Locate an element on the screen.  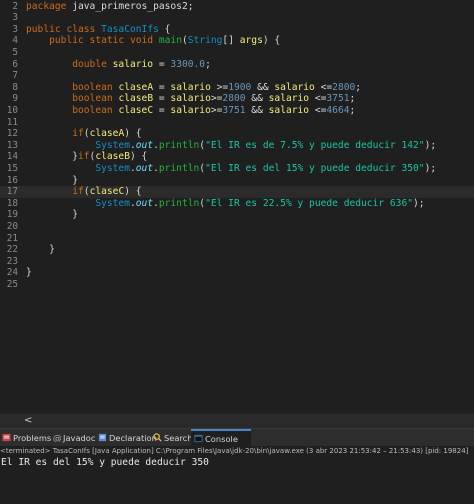
code-text: double salario = 3300.0; is located at coordinates (118, 65).